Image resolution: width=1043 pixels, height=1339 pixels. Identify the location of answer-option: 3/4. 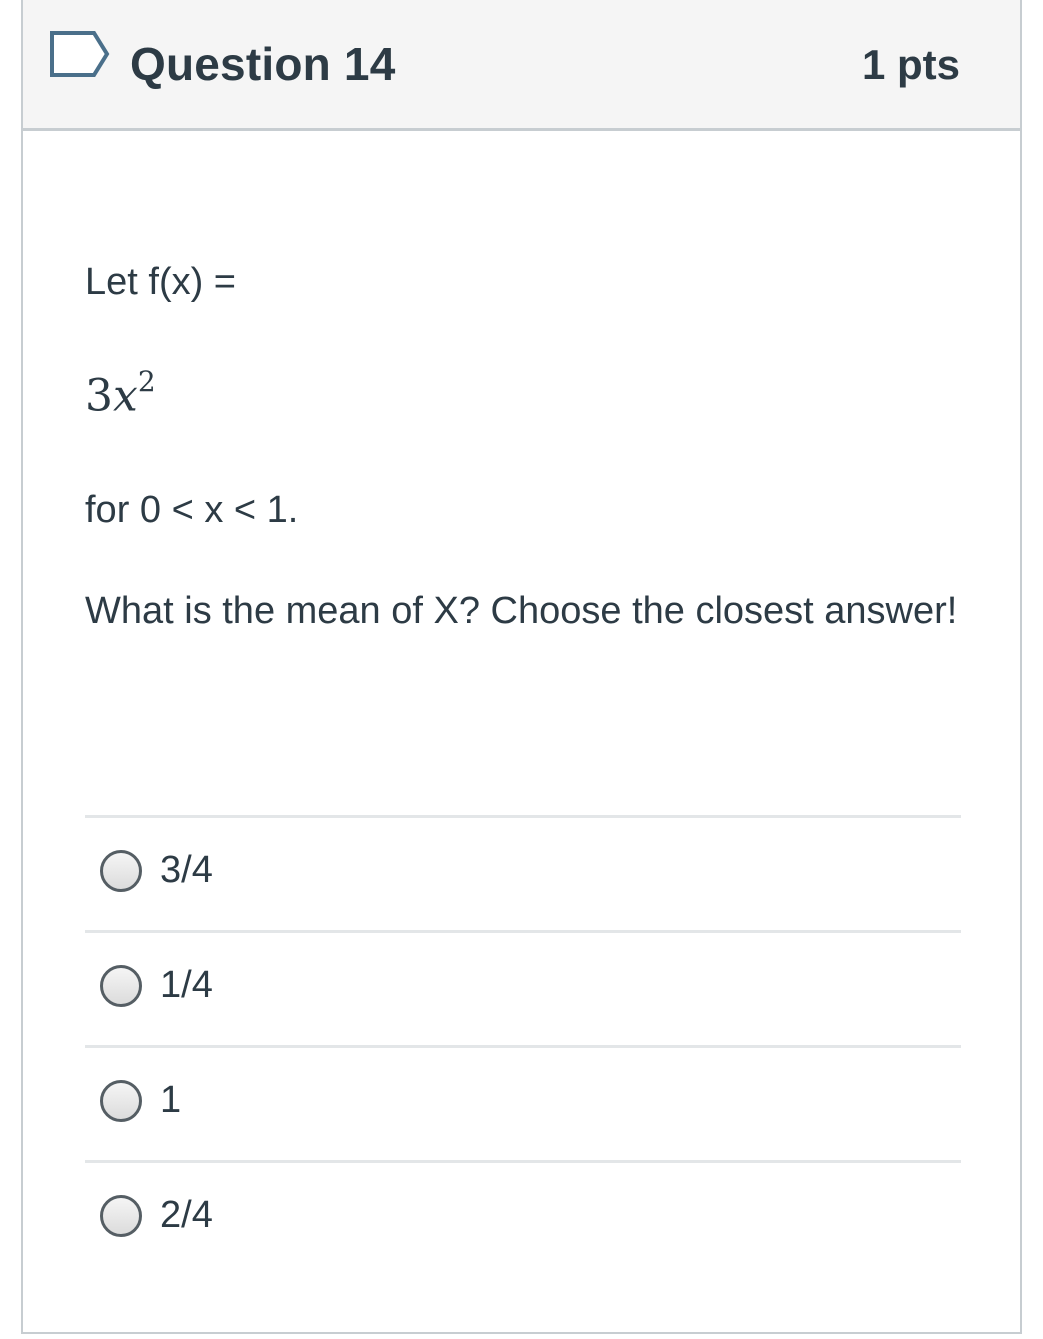
(523, 872).